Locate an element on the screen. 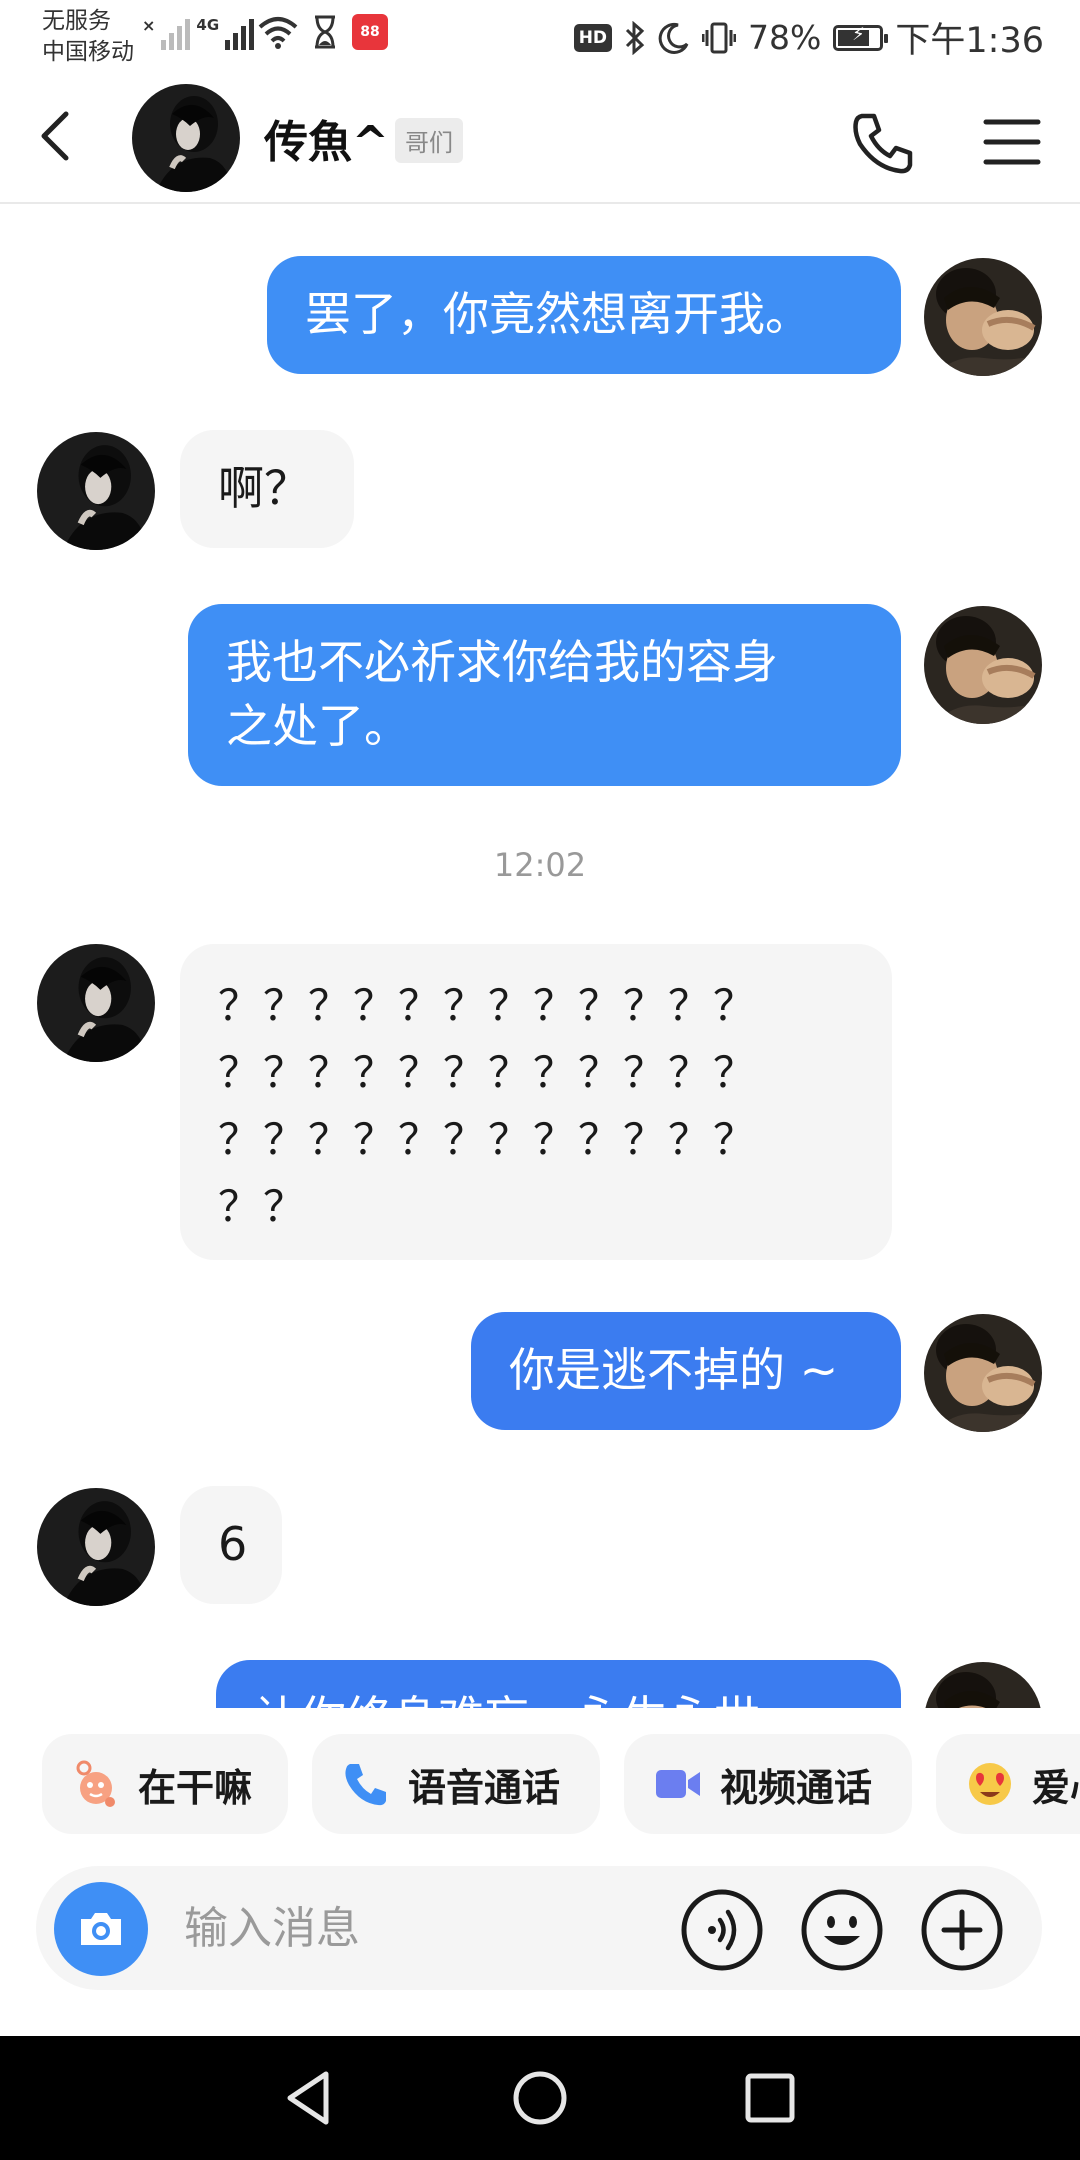 This screenshot has width=1080, height=2160. quick-action-label: 视频通话 is located at coordinates (796, 1787).